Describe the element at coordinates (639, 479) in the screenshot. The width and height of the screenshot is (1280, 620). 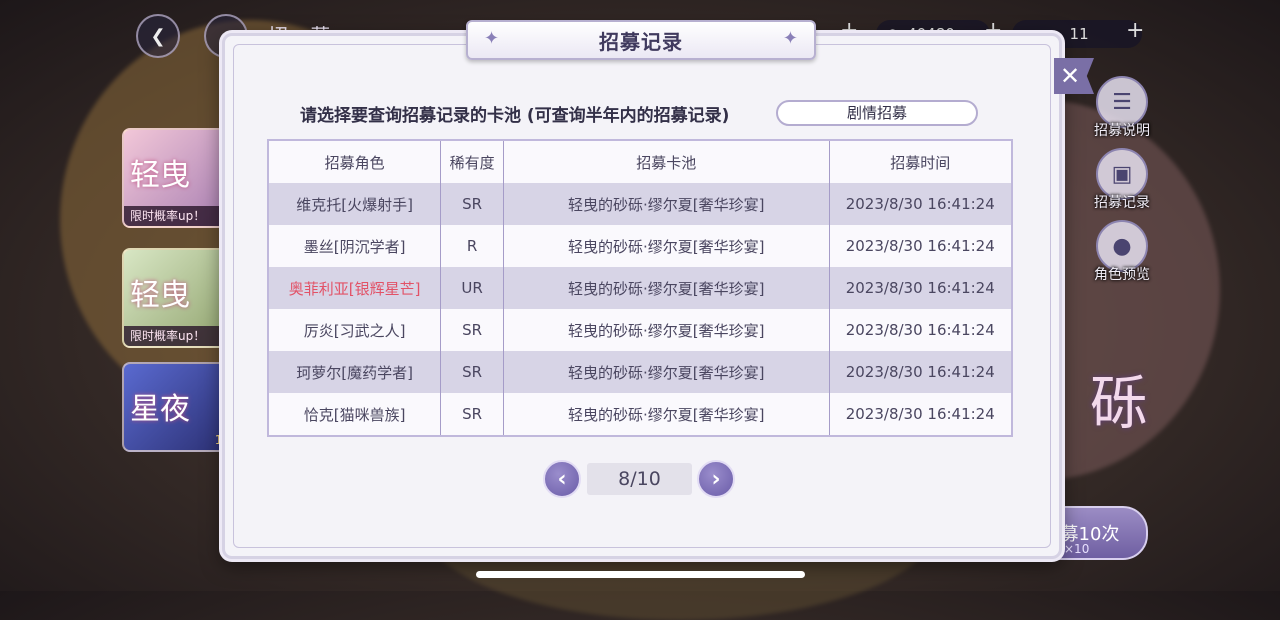
I see `page-indicator: 8/10` at that location.